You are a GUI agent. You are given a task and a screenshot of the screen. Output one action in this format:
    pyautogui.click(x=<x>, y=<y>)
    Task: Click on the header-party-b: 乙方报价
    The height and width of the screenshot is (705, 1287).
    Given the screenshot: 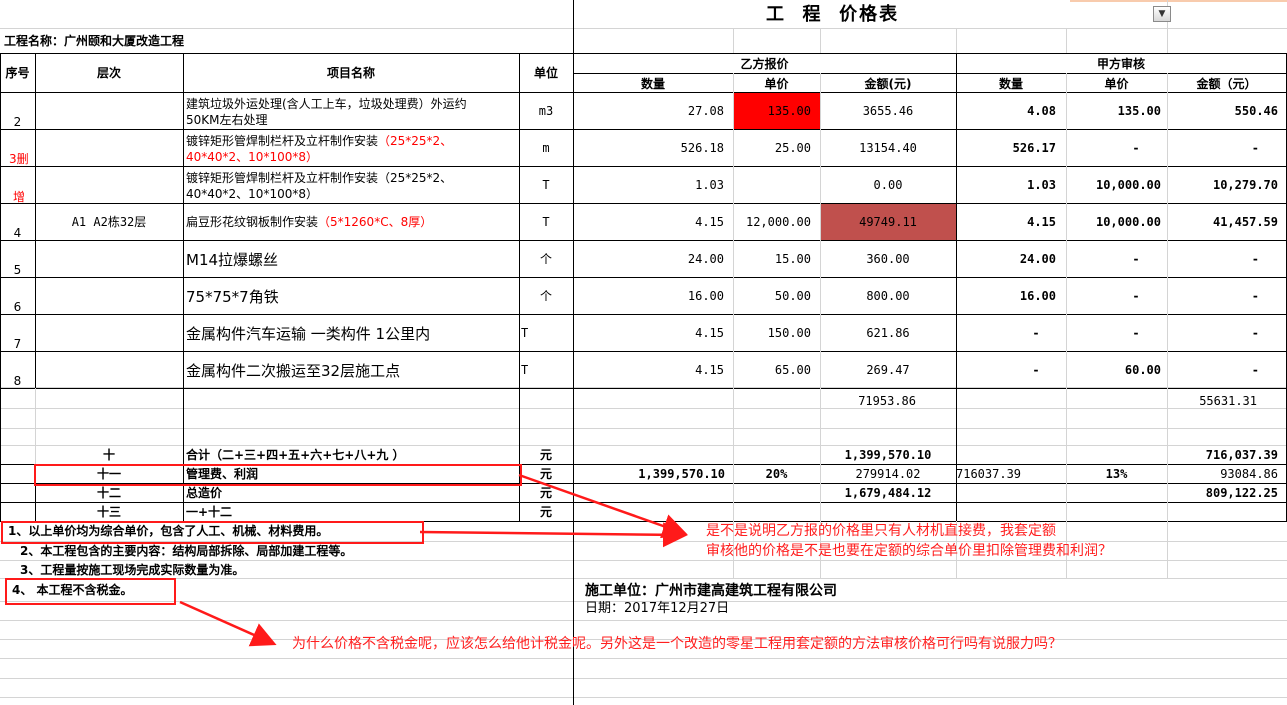 What is the action you would take?
    pyautogui.click(x=764, y=64)
    